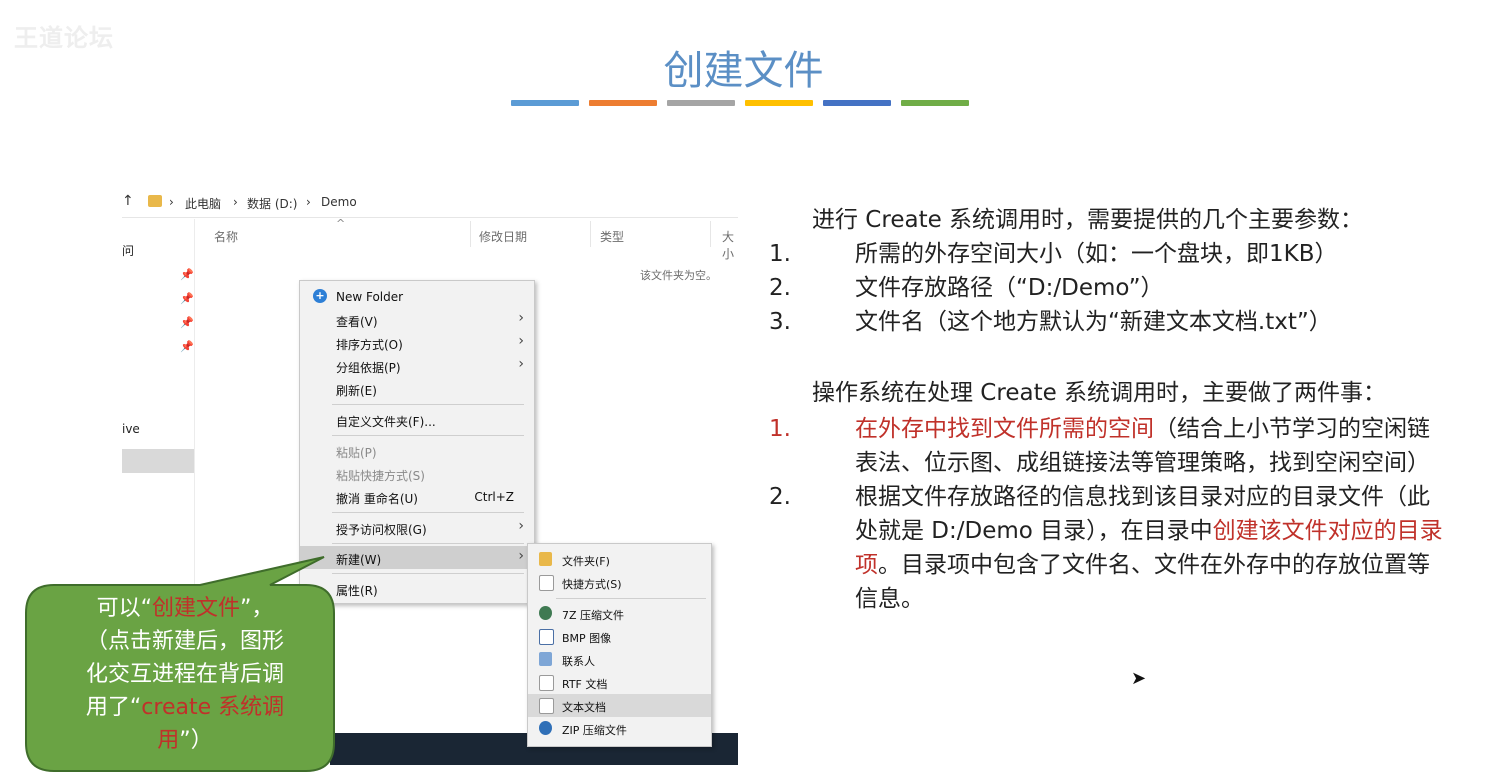 Image resolution: width=1487 pixels, height=778 pixels. I want to click on document-icon, so click(546, 683).